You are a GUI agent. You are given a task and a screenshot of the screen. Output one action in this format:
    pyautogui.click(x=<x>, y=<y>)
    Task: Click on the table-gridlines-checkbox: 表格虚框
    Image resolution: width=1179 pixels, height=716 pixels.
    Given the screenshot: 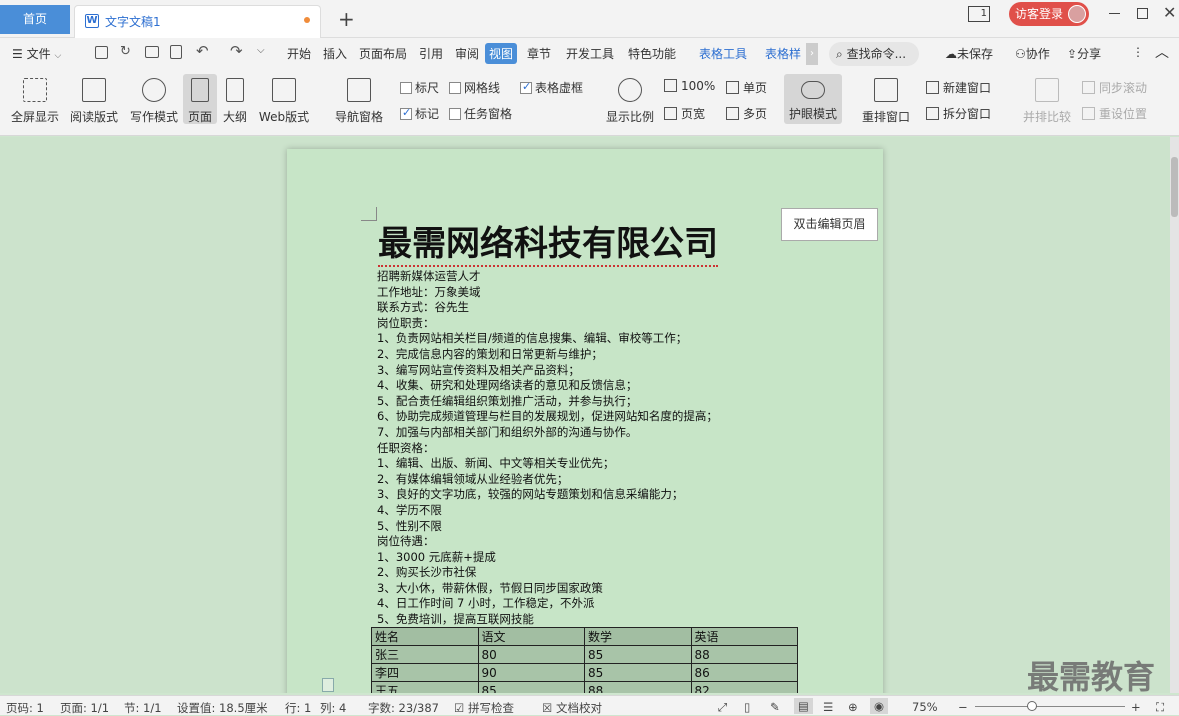 What is the action you would take?
    pyautogui.click(x=551, y=87)
    